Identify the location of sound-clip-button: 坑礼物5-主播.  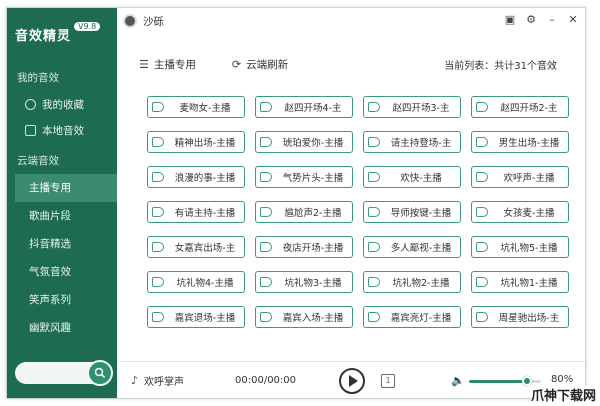
(520, 247).